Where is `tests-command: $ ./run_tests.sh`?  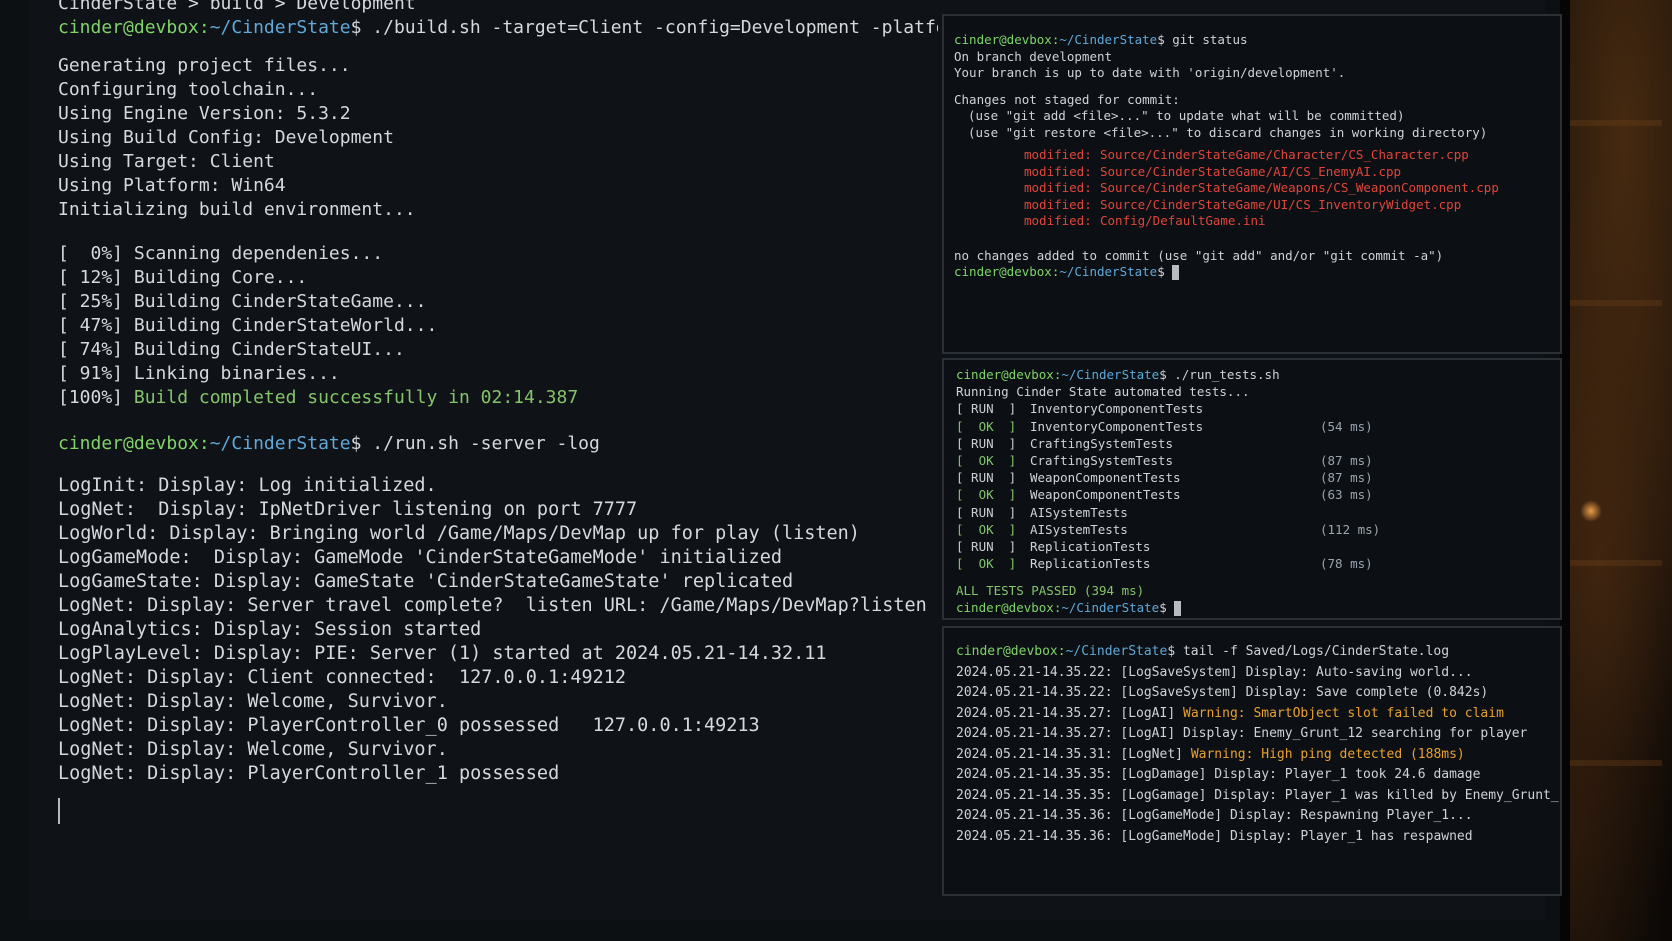 tests-command: $ ./run_tests.sh is located at coordinates (1219, 374).